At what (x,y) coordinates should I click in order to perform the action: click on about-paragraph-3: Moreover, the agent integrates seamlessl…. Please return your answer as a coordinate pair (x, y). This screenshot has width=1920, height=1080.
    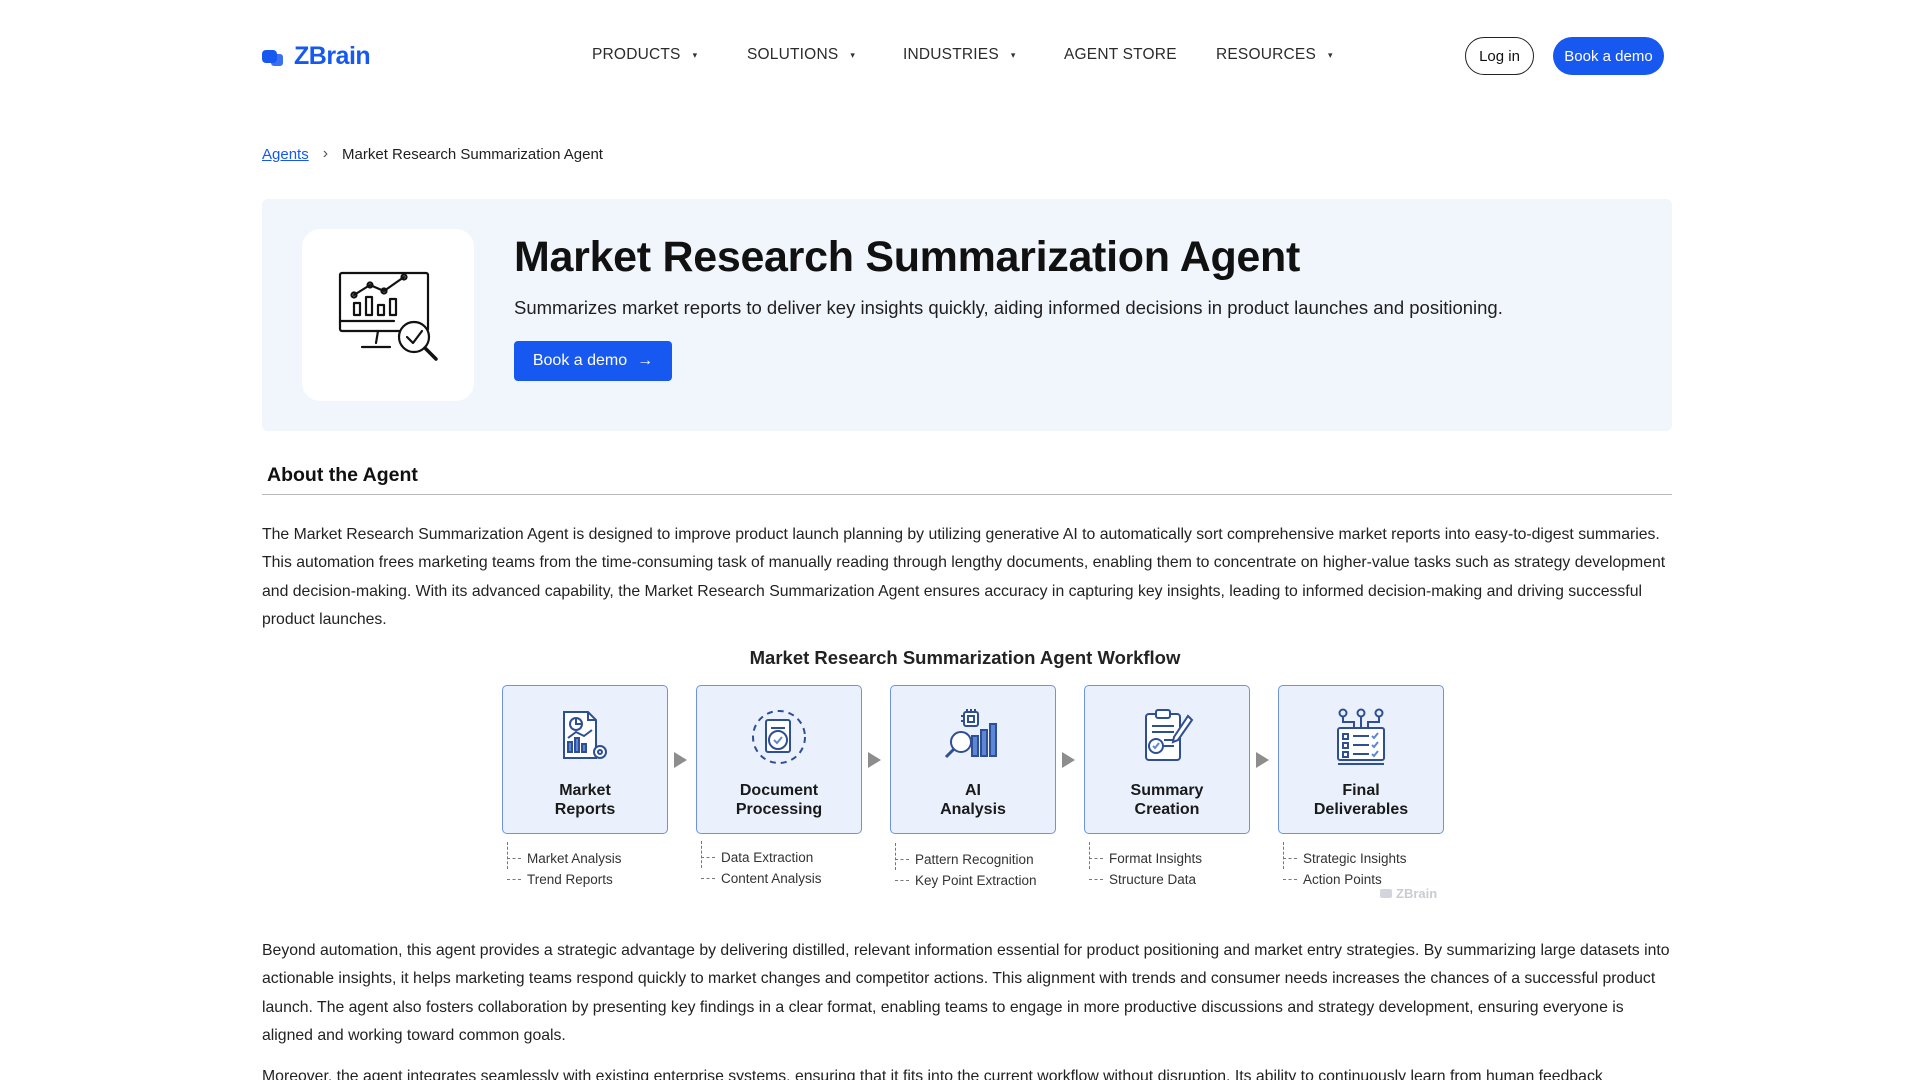
    Looking at the image, I should click on (932, 1074).